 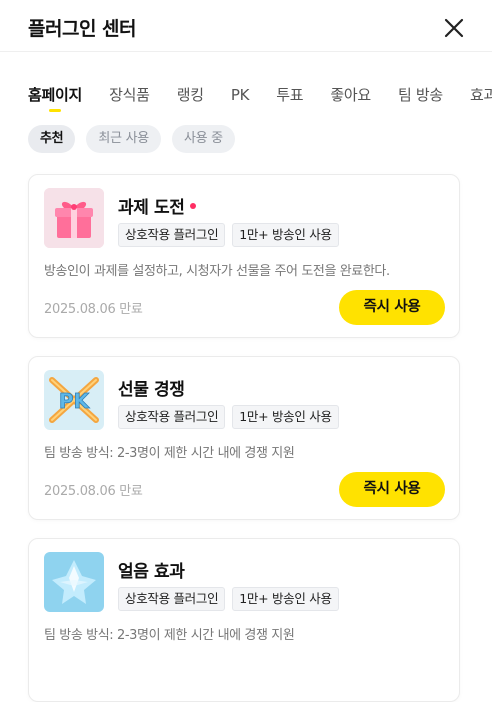 I want to click on close-button, so click(x=454, y=28).